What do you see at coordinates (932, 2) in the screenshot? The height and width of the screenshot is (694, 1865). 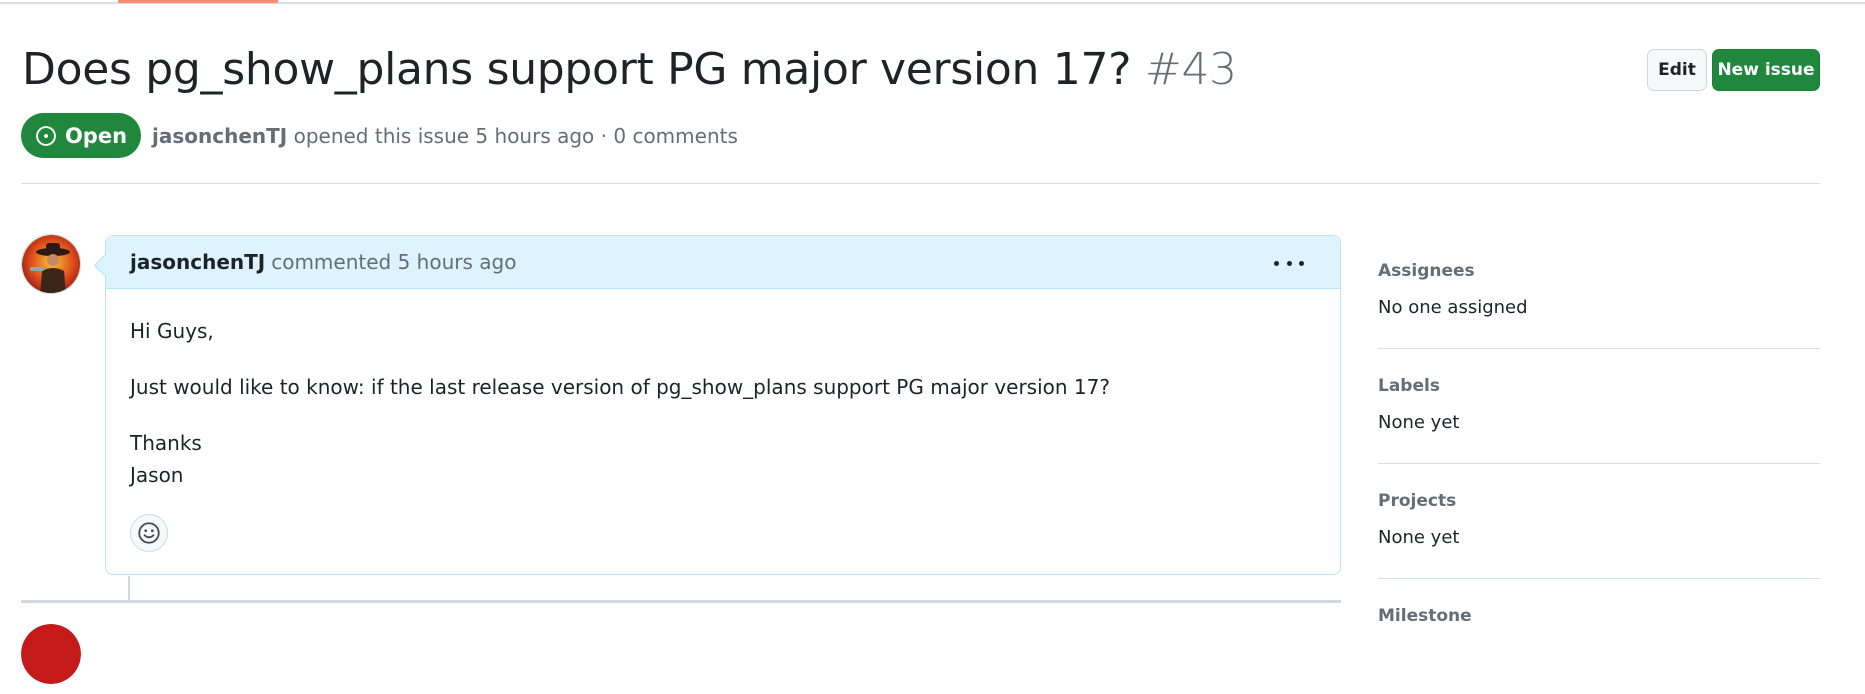 I see `top-navigation-border` at bounding box center [932, 2].